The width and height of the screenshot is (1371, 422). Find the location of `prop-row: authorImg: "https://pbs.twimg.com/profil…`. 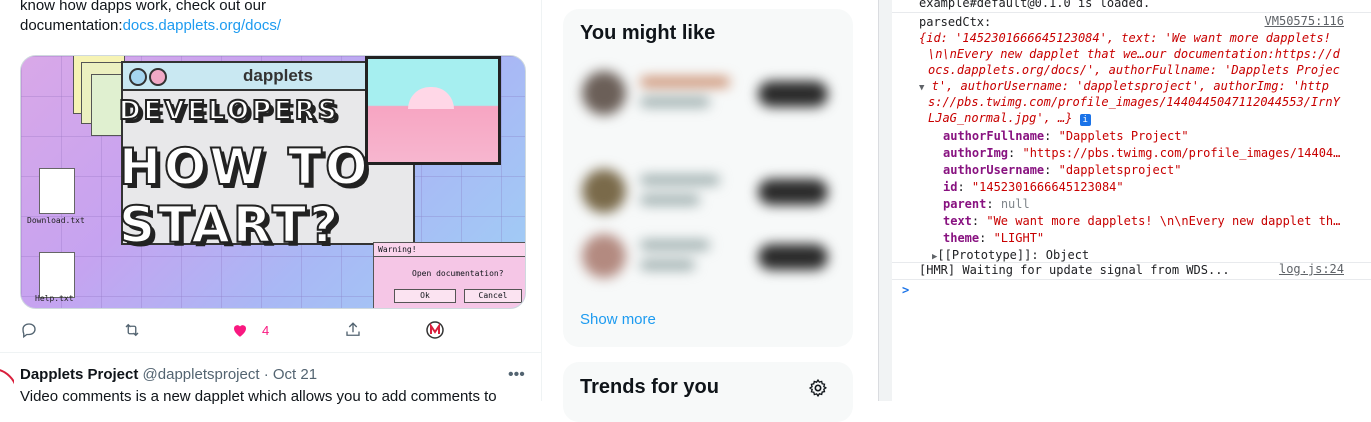

prop-row: authorImg: "https://pbs.twimg.com/profil… is located at coordinates (1142, 153).